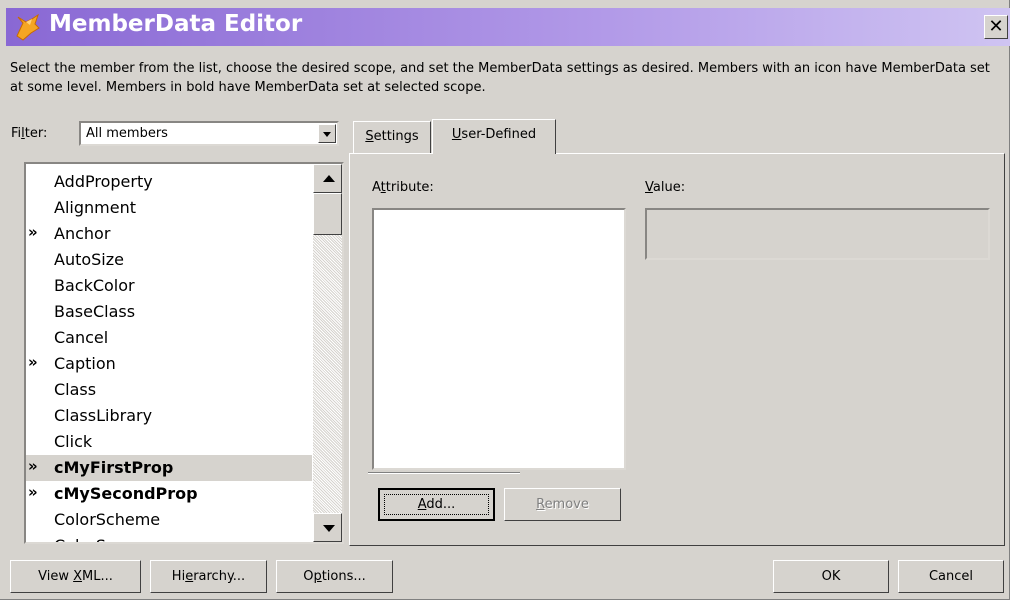 Image resolution: width=1017 pixels, height=605 pixels. What do you see at coordinates (369, 136) in the screenshot?
I see `tab-settings-accel: S` at bounding box center [369, 136].